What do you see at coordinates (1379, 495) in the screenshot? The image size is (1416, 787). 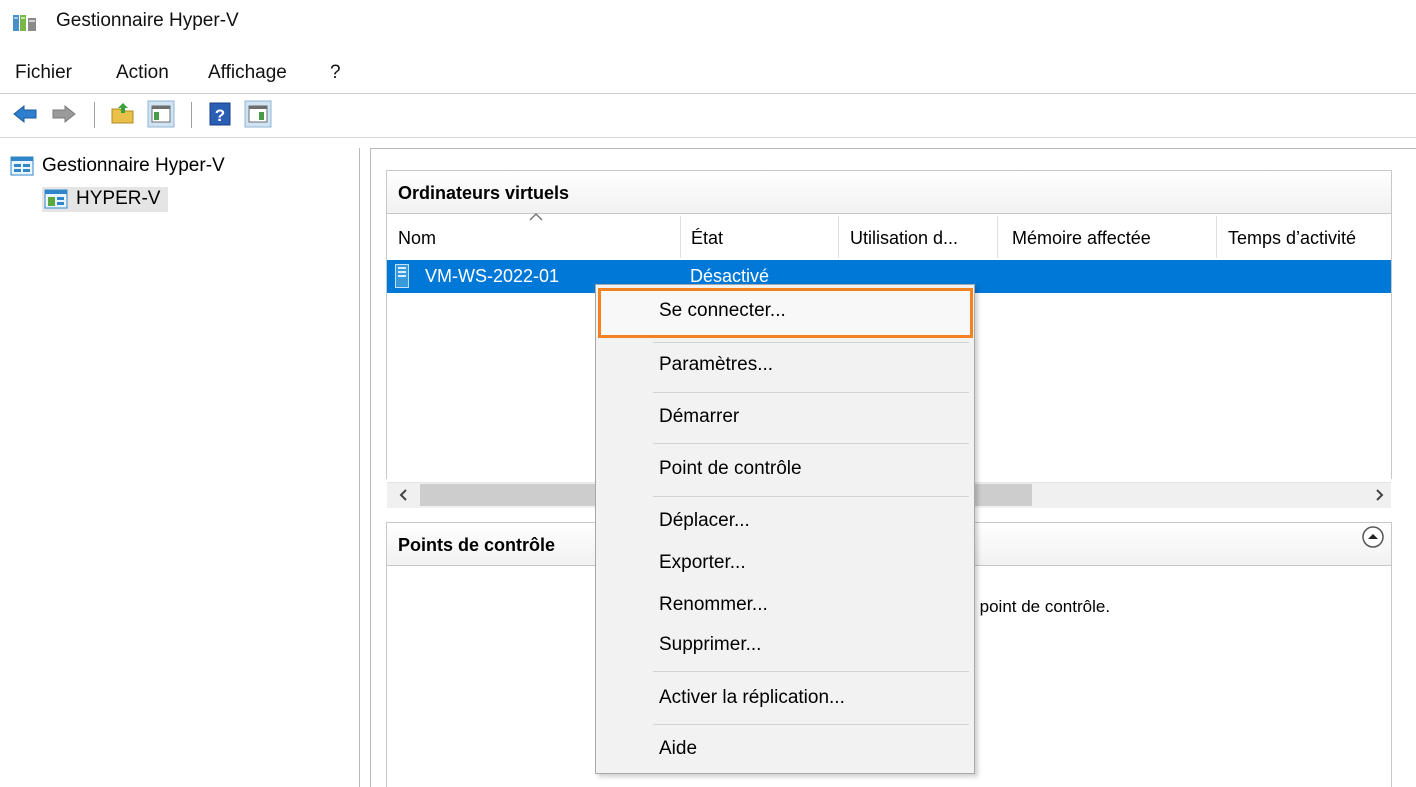 I see `scroll-right-icon` at bounding box center [1379, 495].